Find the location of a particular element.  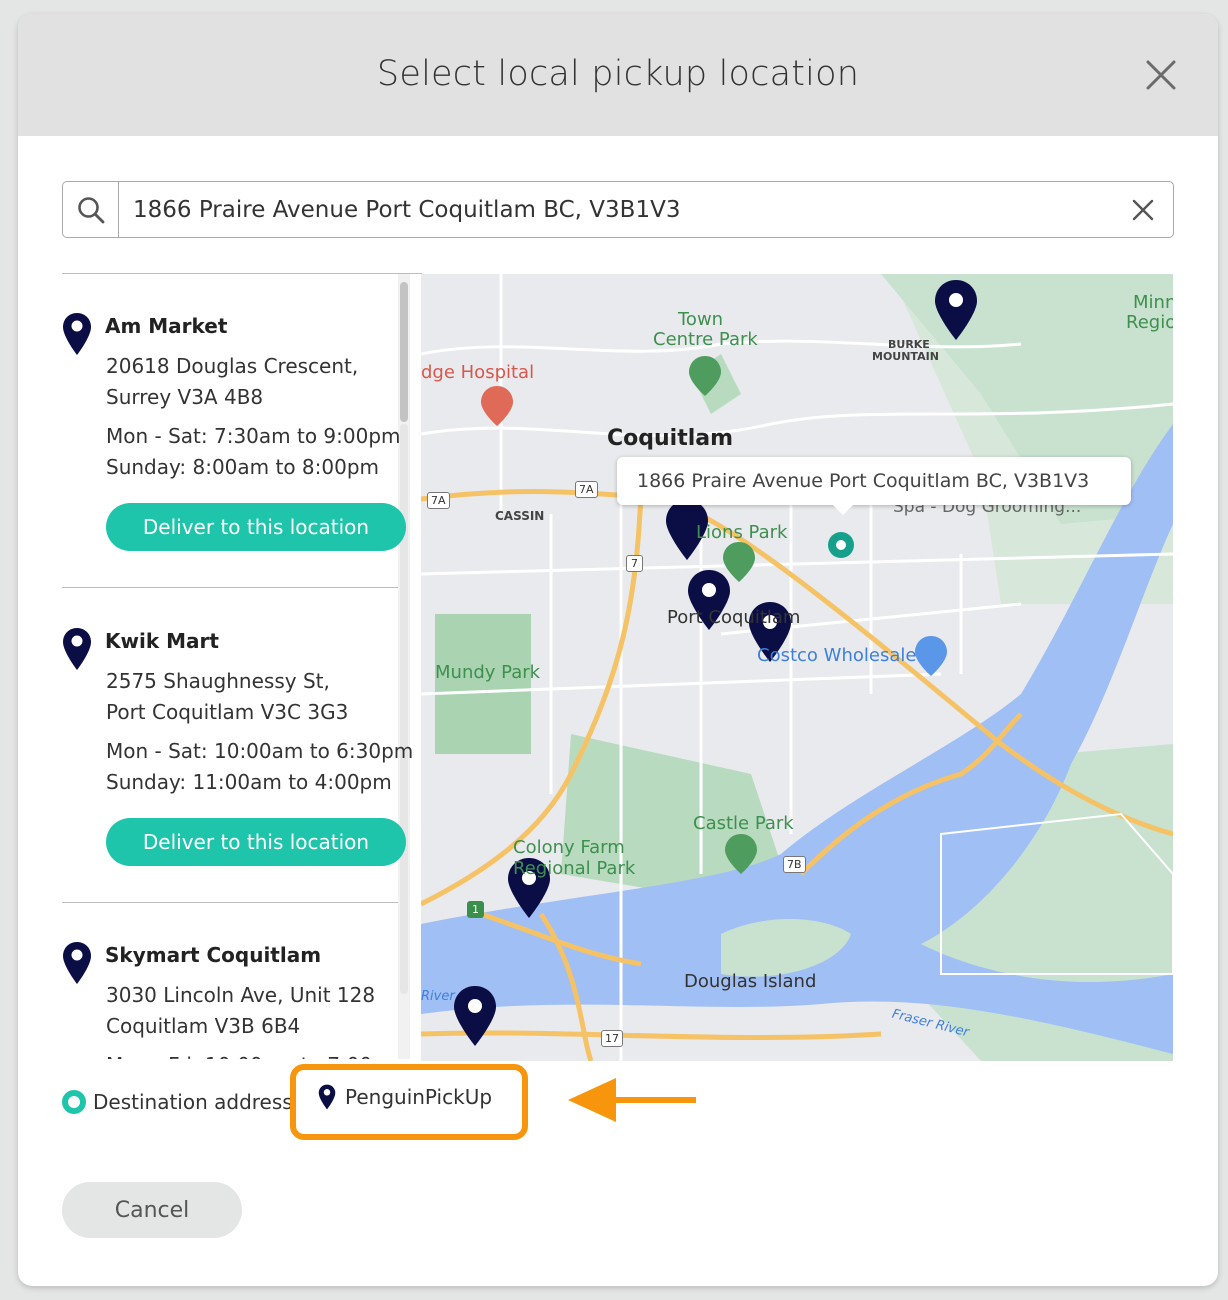

legend-destination-label: Destination address is located at coordinates (193, 1102).